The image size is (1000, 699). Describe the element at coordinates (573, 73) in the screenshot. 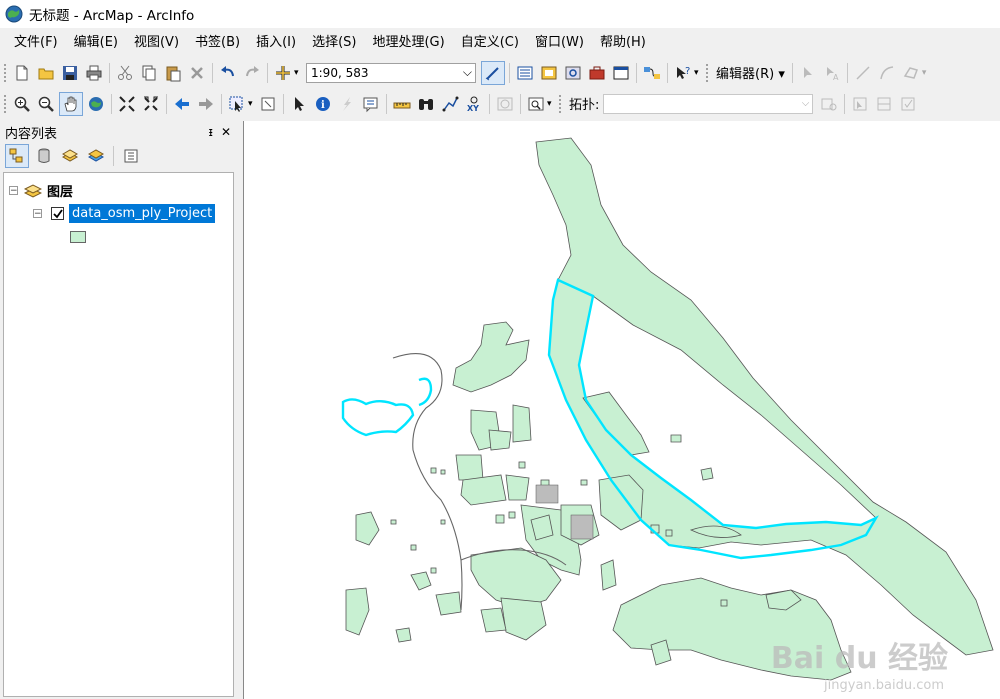

I see `search-window-icon` at that location.